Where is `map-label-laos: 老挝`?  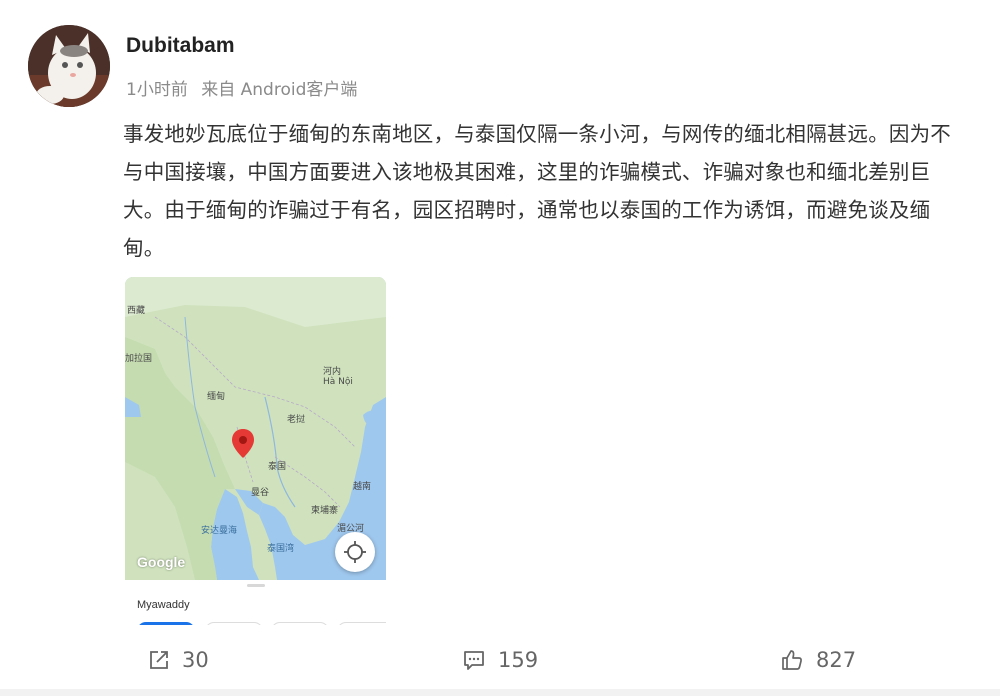 map-label-laos: 老挝 is located at coordinates (296, 420).